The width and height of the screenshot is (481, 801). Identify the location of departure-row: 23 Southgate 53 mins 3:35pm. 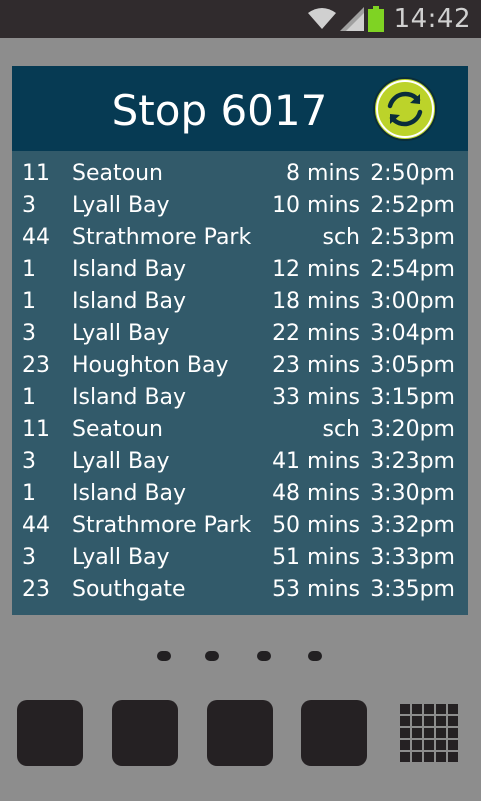
(240, 590).